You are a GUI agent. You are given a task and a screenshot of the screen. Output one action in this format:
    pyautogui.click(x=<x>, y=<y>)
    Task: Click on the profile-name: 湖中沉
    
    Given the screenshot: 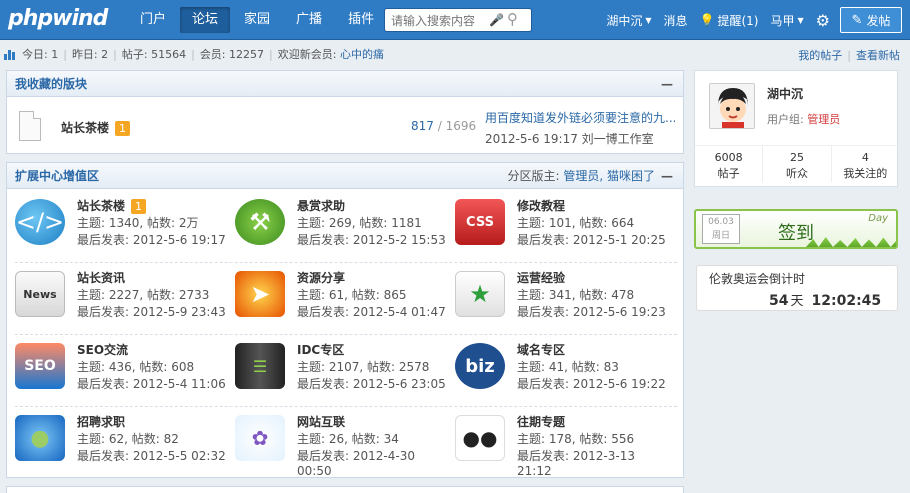 What is the action you would take?
    pyautogui.click(x=785, y=93)
    